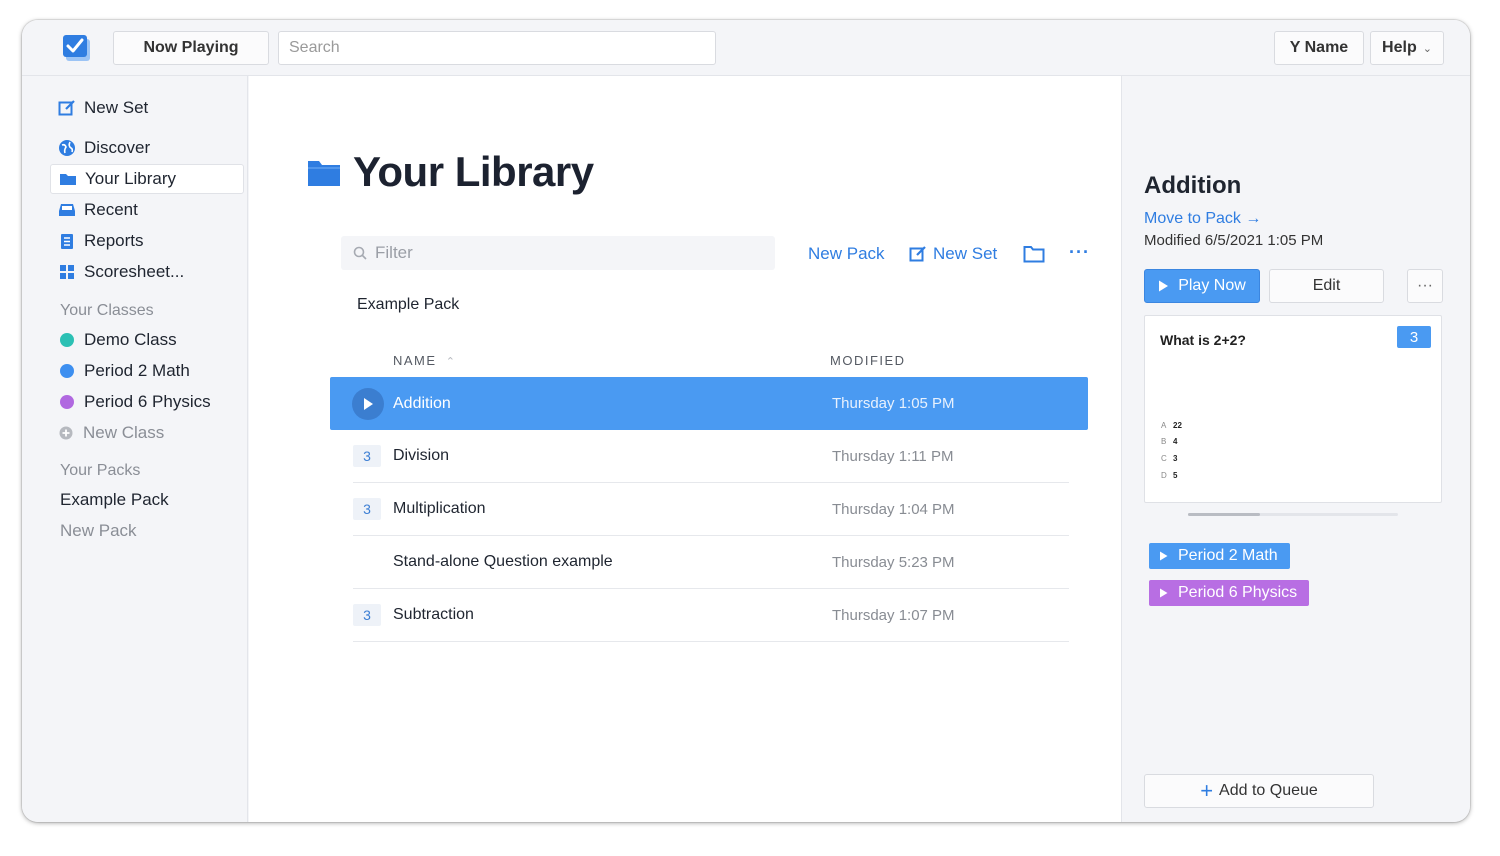 The width and height of the screenshot is (1500, 856). Describe the element at coordinates (1203, 340) in the screenshot. I see `question-text: What is 2+2?` at that location.